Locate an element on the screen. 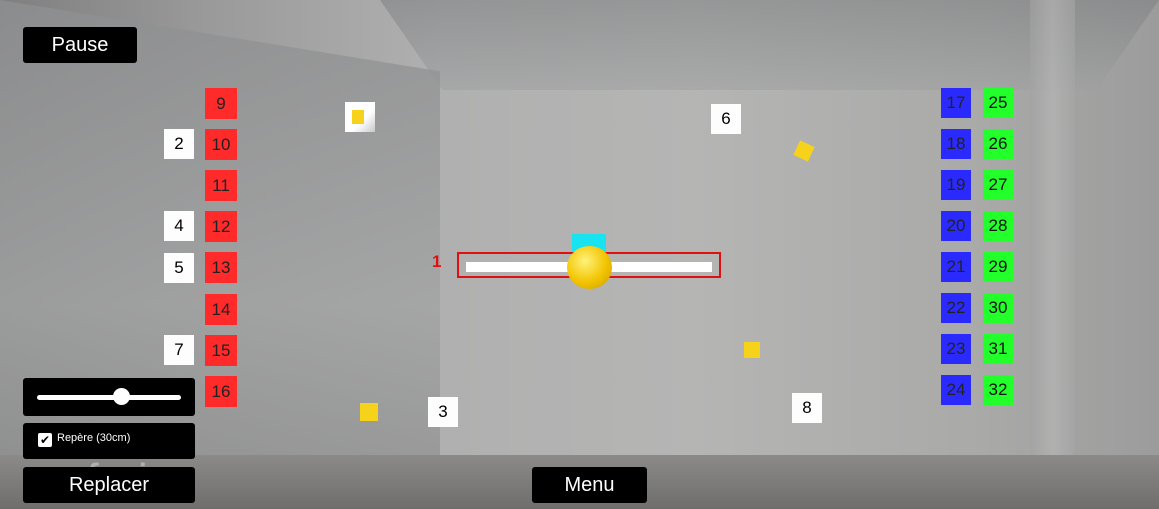 The width and height of the screenshot is (1159, 509). red-block-15: 15 is located at coordinates (221, 350).